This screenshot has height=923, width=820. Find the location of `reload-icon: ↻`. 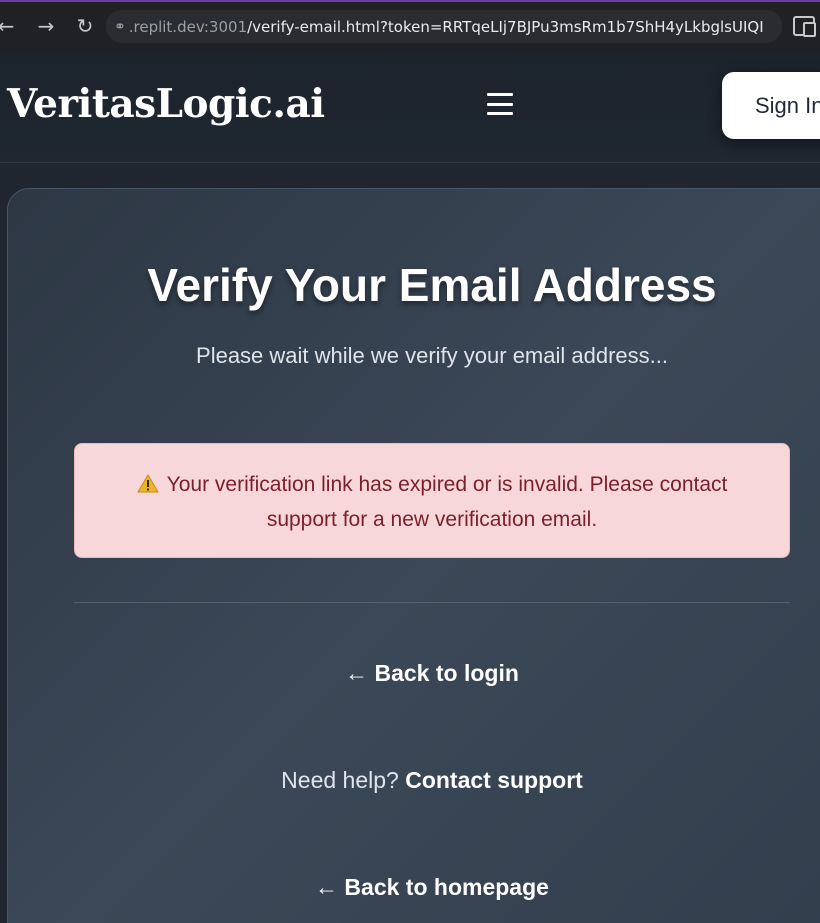

reload-icon: ↻ is located at coordinates (85, 26).